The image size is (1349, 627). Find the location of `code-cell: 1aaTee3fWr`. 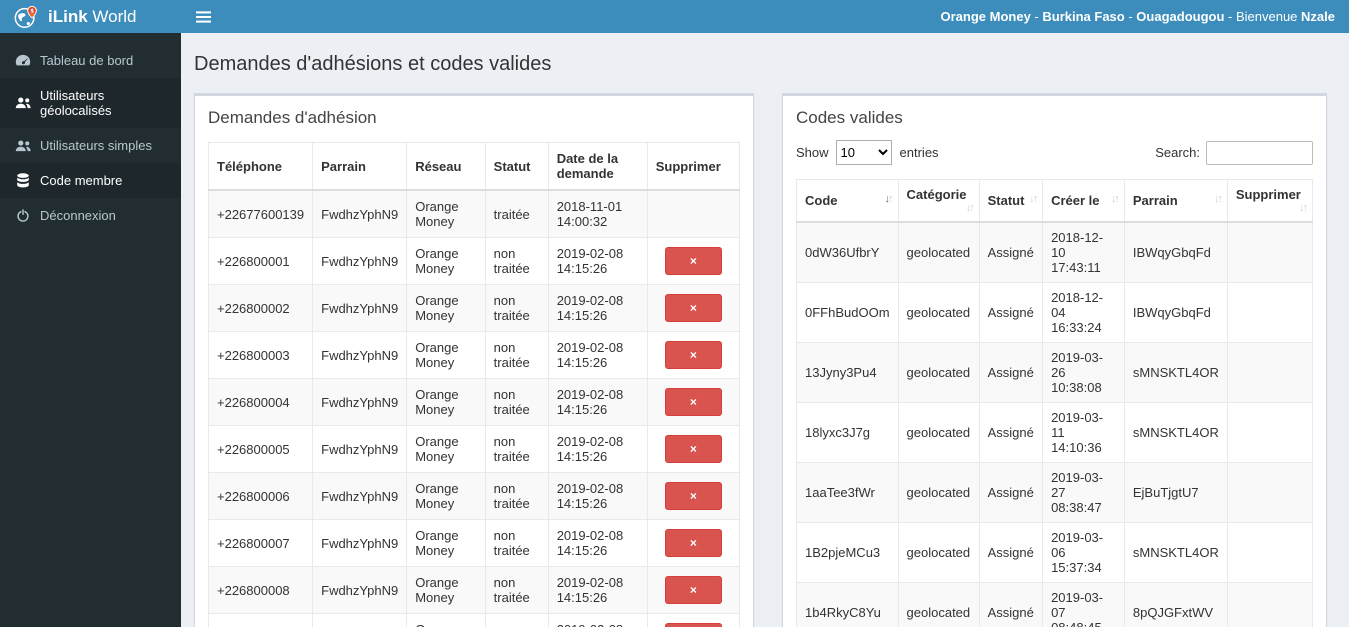

code-cell: 1aaTee3fWr is located at coordinates (847, 492).